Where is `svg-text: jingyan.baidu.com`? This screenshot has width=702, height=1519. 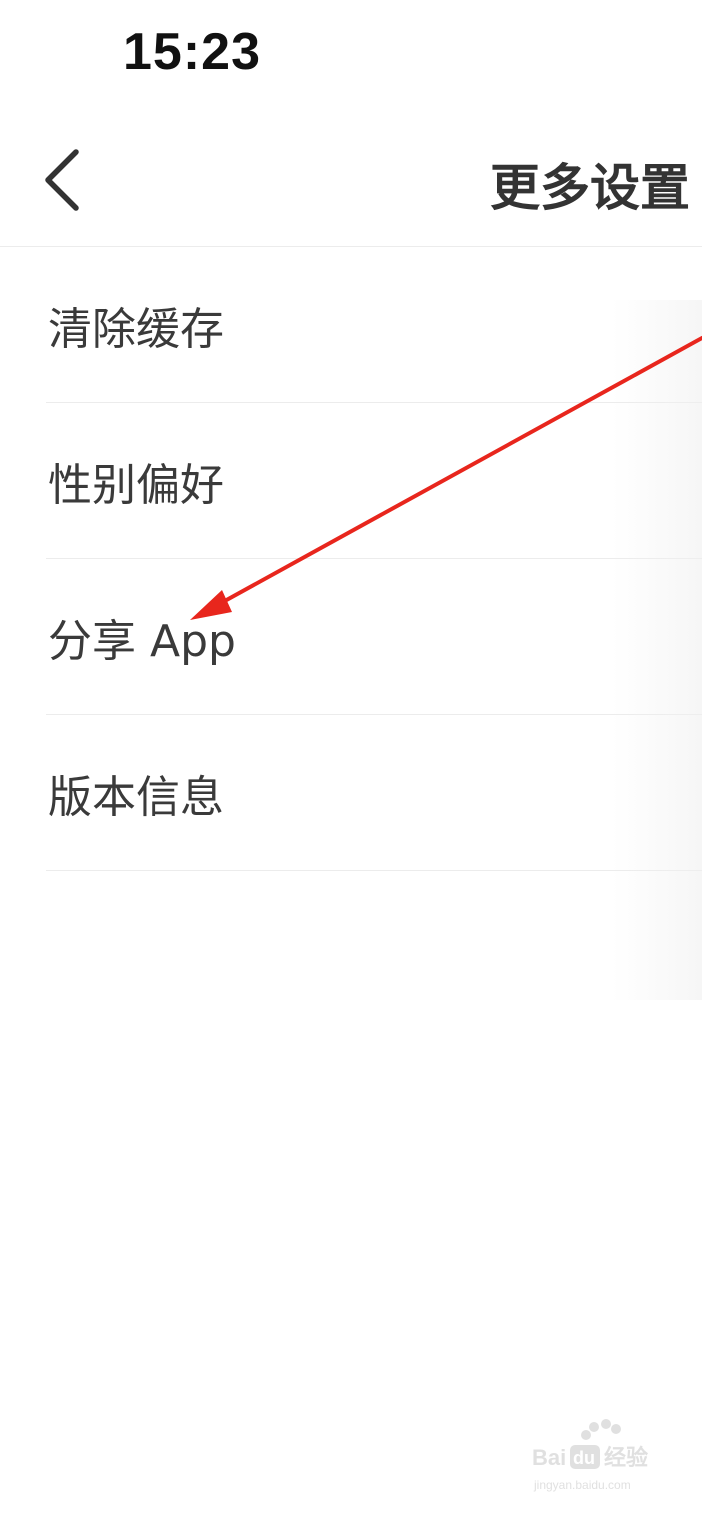 svg-text: jingyan.baidu.com is located at coordinates (582, 1485).